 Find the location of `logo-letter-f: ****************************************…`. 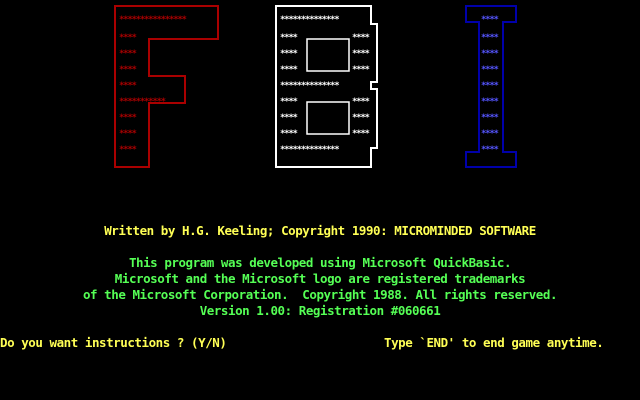

logo-letter-f: ****************************************… is located at coordinates (166, 86).